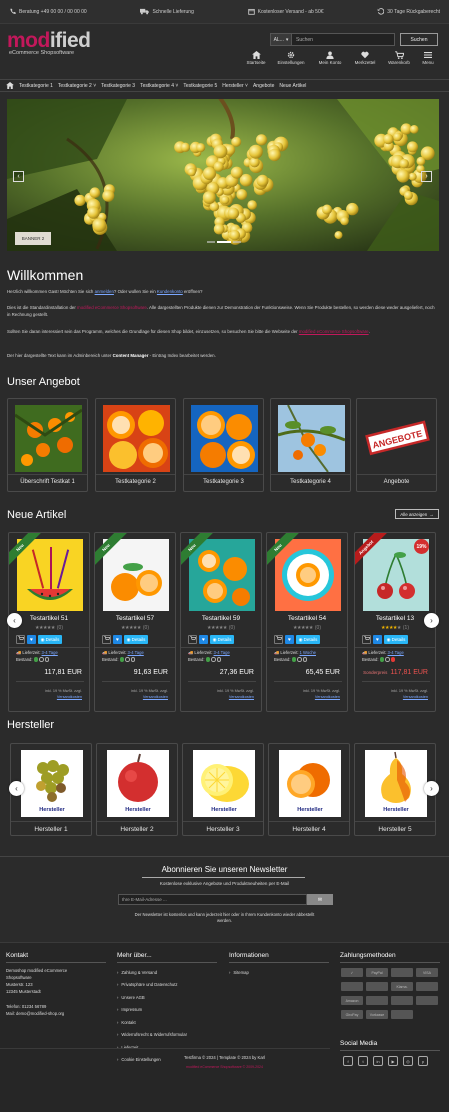 The image size is (449, 1112). What do you see at coordinates (14, 620) in the screenshot?
I see `products-prev-button: ‹` at bounding box center [14, 620].